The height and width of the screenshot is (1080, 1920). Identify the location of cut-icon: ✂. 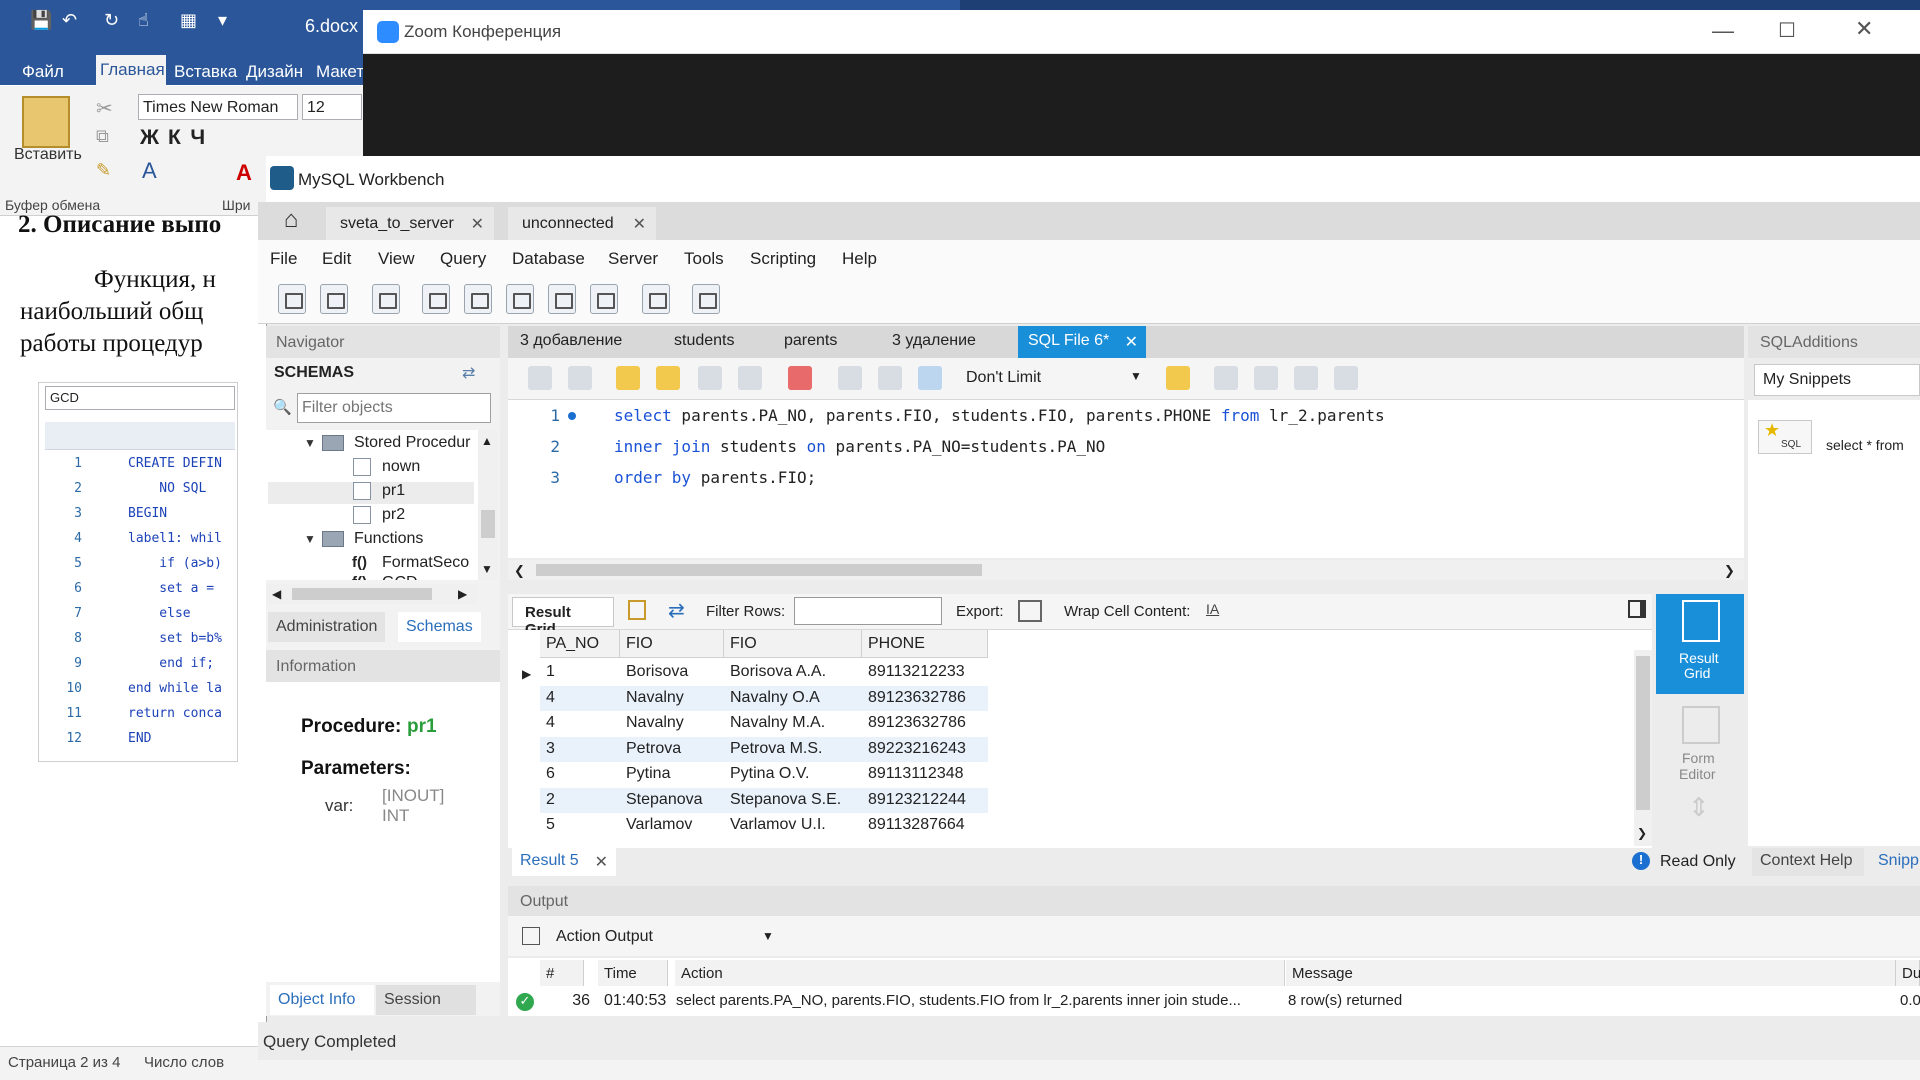
(104, 108).